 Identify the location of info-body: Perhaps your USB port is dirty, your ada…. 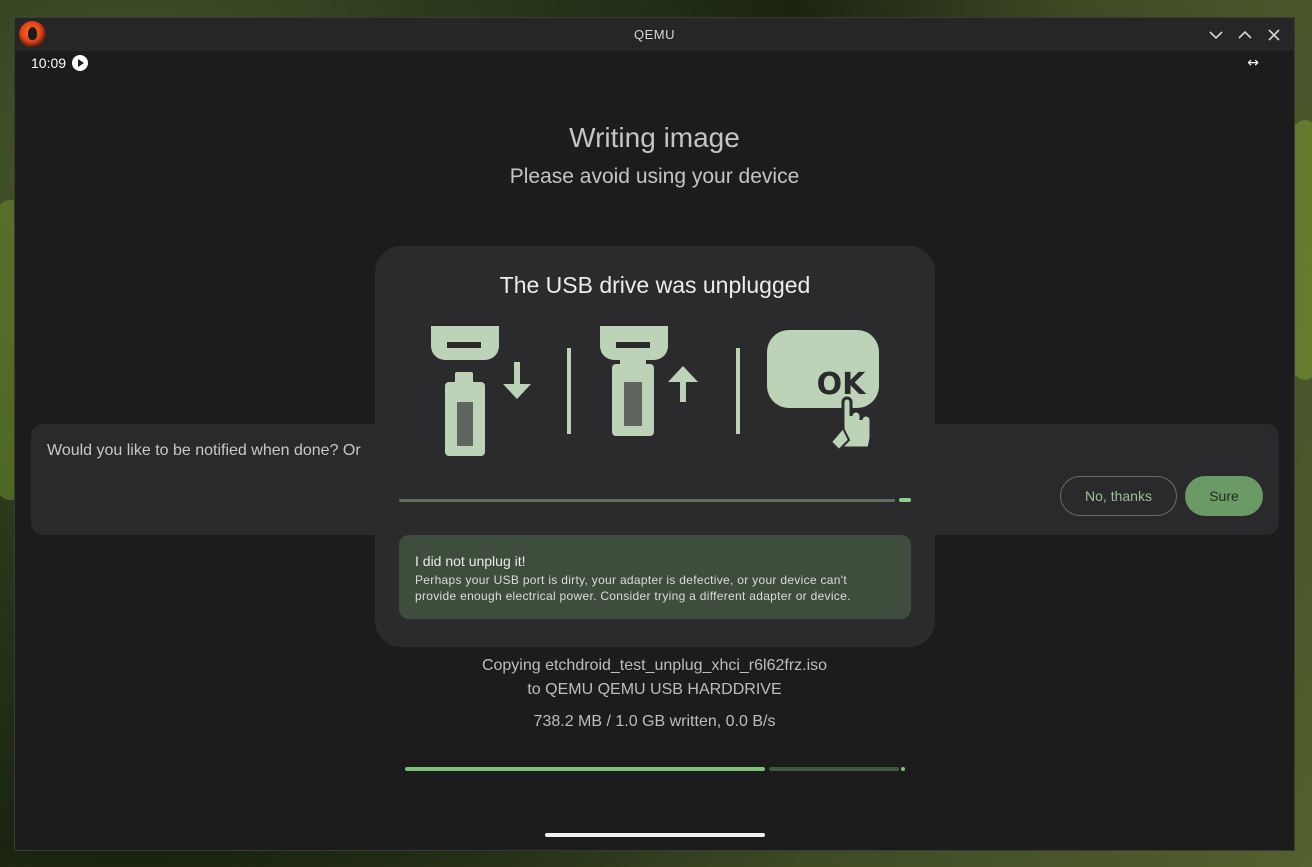
(655, 588).